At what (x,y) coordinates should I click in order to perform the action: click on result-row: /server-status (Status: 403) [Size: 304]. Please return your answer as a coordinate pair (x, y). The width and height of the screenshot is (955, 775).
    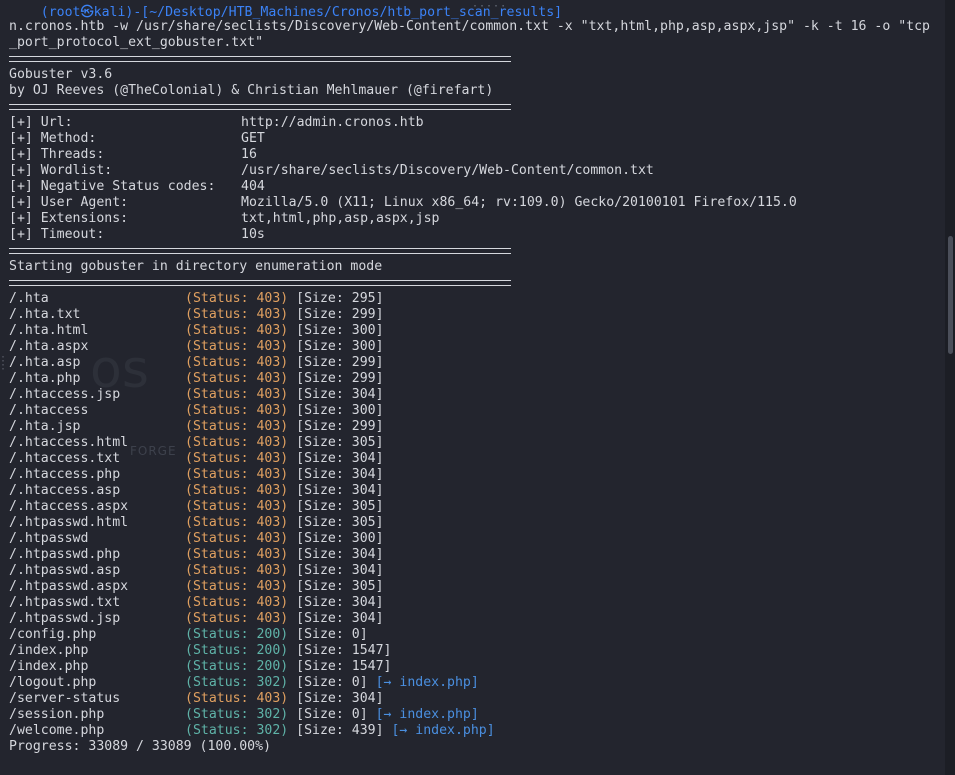
    Looking at the image, I should click on (196, 699).